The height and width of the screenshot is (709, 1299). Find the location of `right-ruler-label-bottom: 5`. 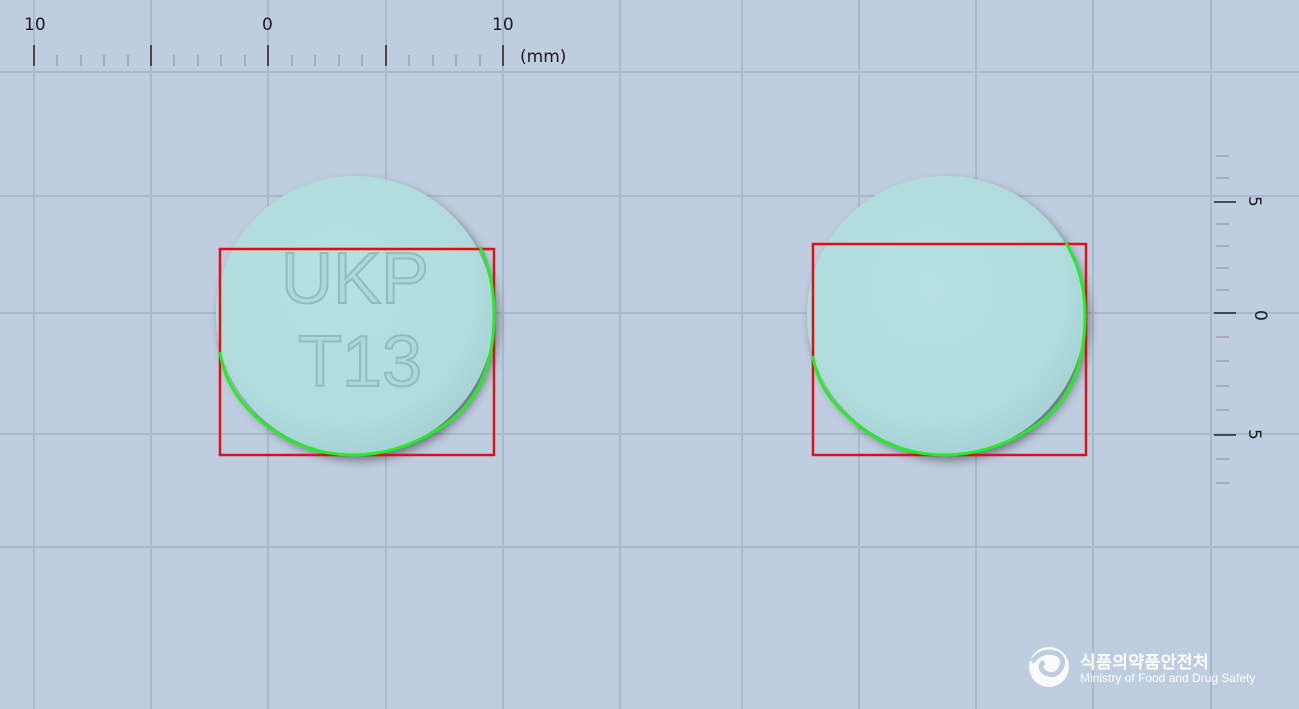

right-ruler-label-bottom: 5 is located at coordinates (1254, 434).